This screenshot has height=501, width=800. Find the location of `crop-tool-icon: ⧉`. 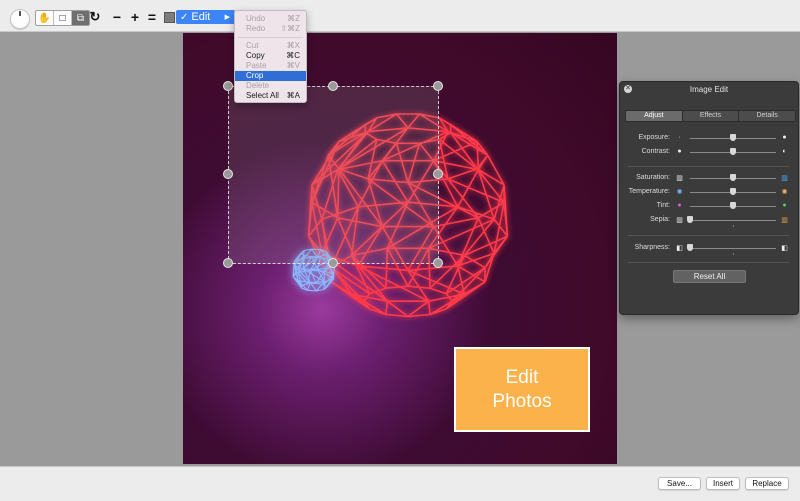

crop-tool-icon: ⧉ is located at coordinates (80, 18).